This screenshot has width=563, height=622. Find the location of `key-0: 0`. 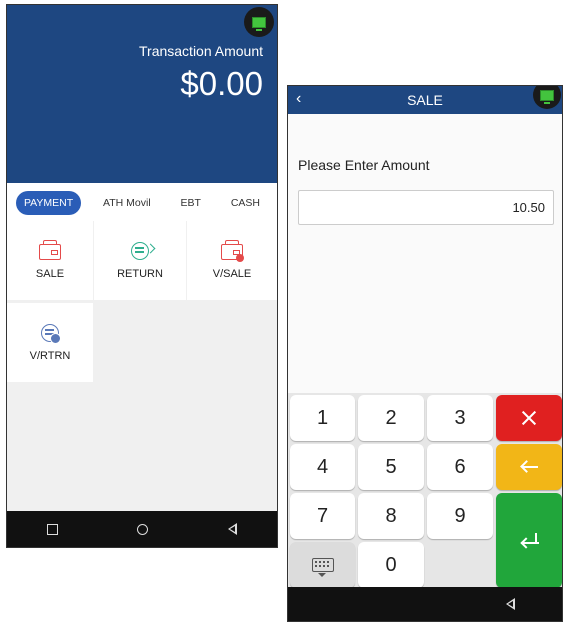

key-0: 0 is located at coordinates (391, 565).